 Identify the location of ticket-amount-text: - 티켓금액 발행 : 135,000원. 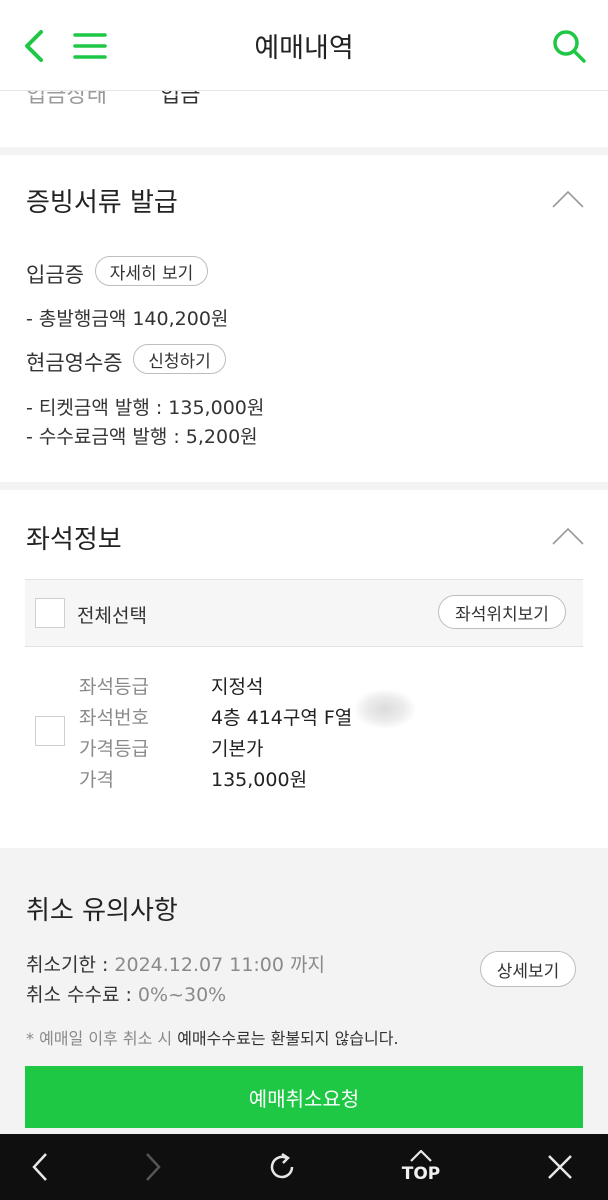
(145, 408).